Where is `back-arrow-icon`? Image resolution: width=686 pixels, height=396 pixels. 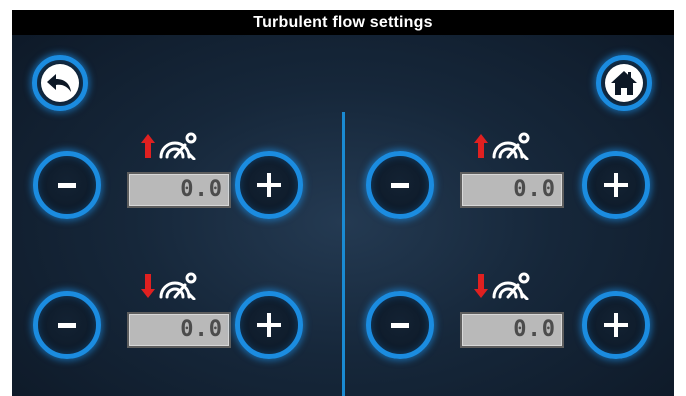
back-arrow-icon is located at coordinates (59, 83).